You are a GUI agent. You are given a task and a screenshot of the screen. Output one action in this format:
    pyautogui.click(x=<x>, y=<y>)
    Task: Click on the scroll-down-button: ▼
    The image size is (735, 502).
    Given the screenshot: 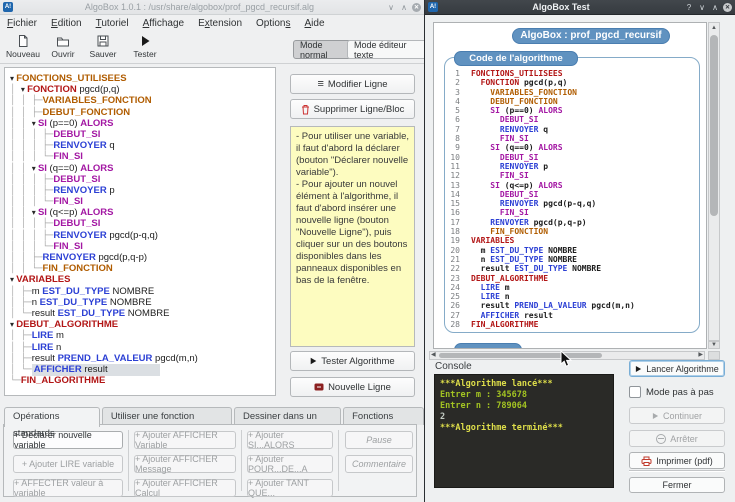 What is the action you would take?
    pyautogui.click(x=714, y=345)
    